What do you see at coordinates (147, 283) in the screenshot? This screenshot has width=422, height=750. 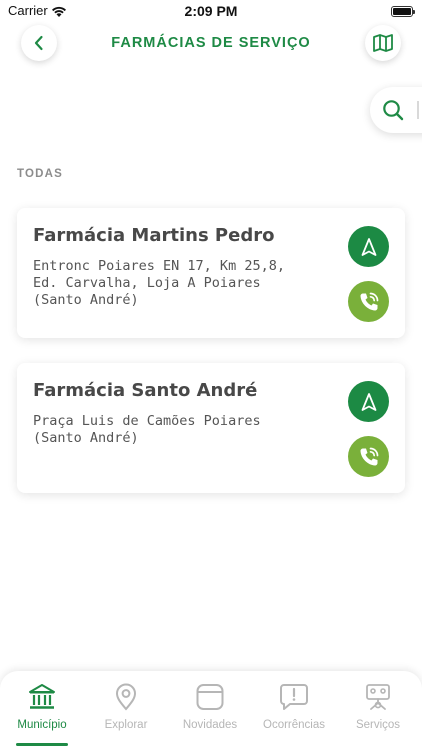 I see `address-line: Ed. Carvalha, Loja A Poiares` at bounding box center [147, 283].